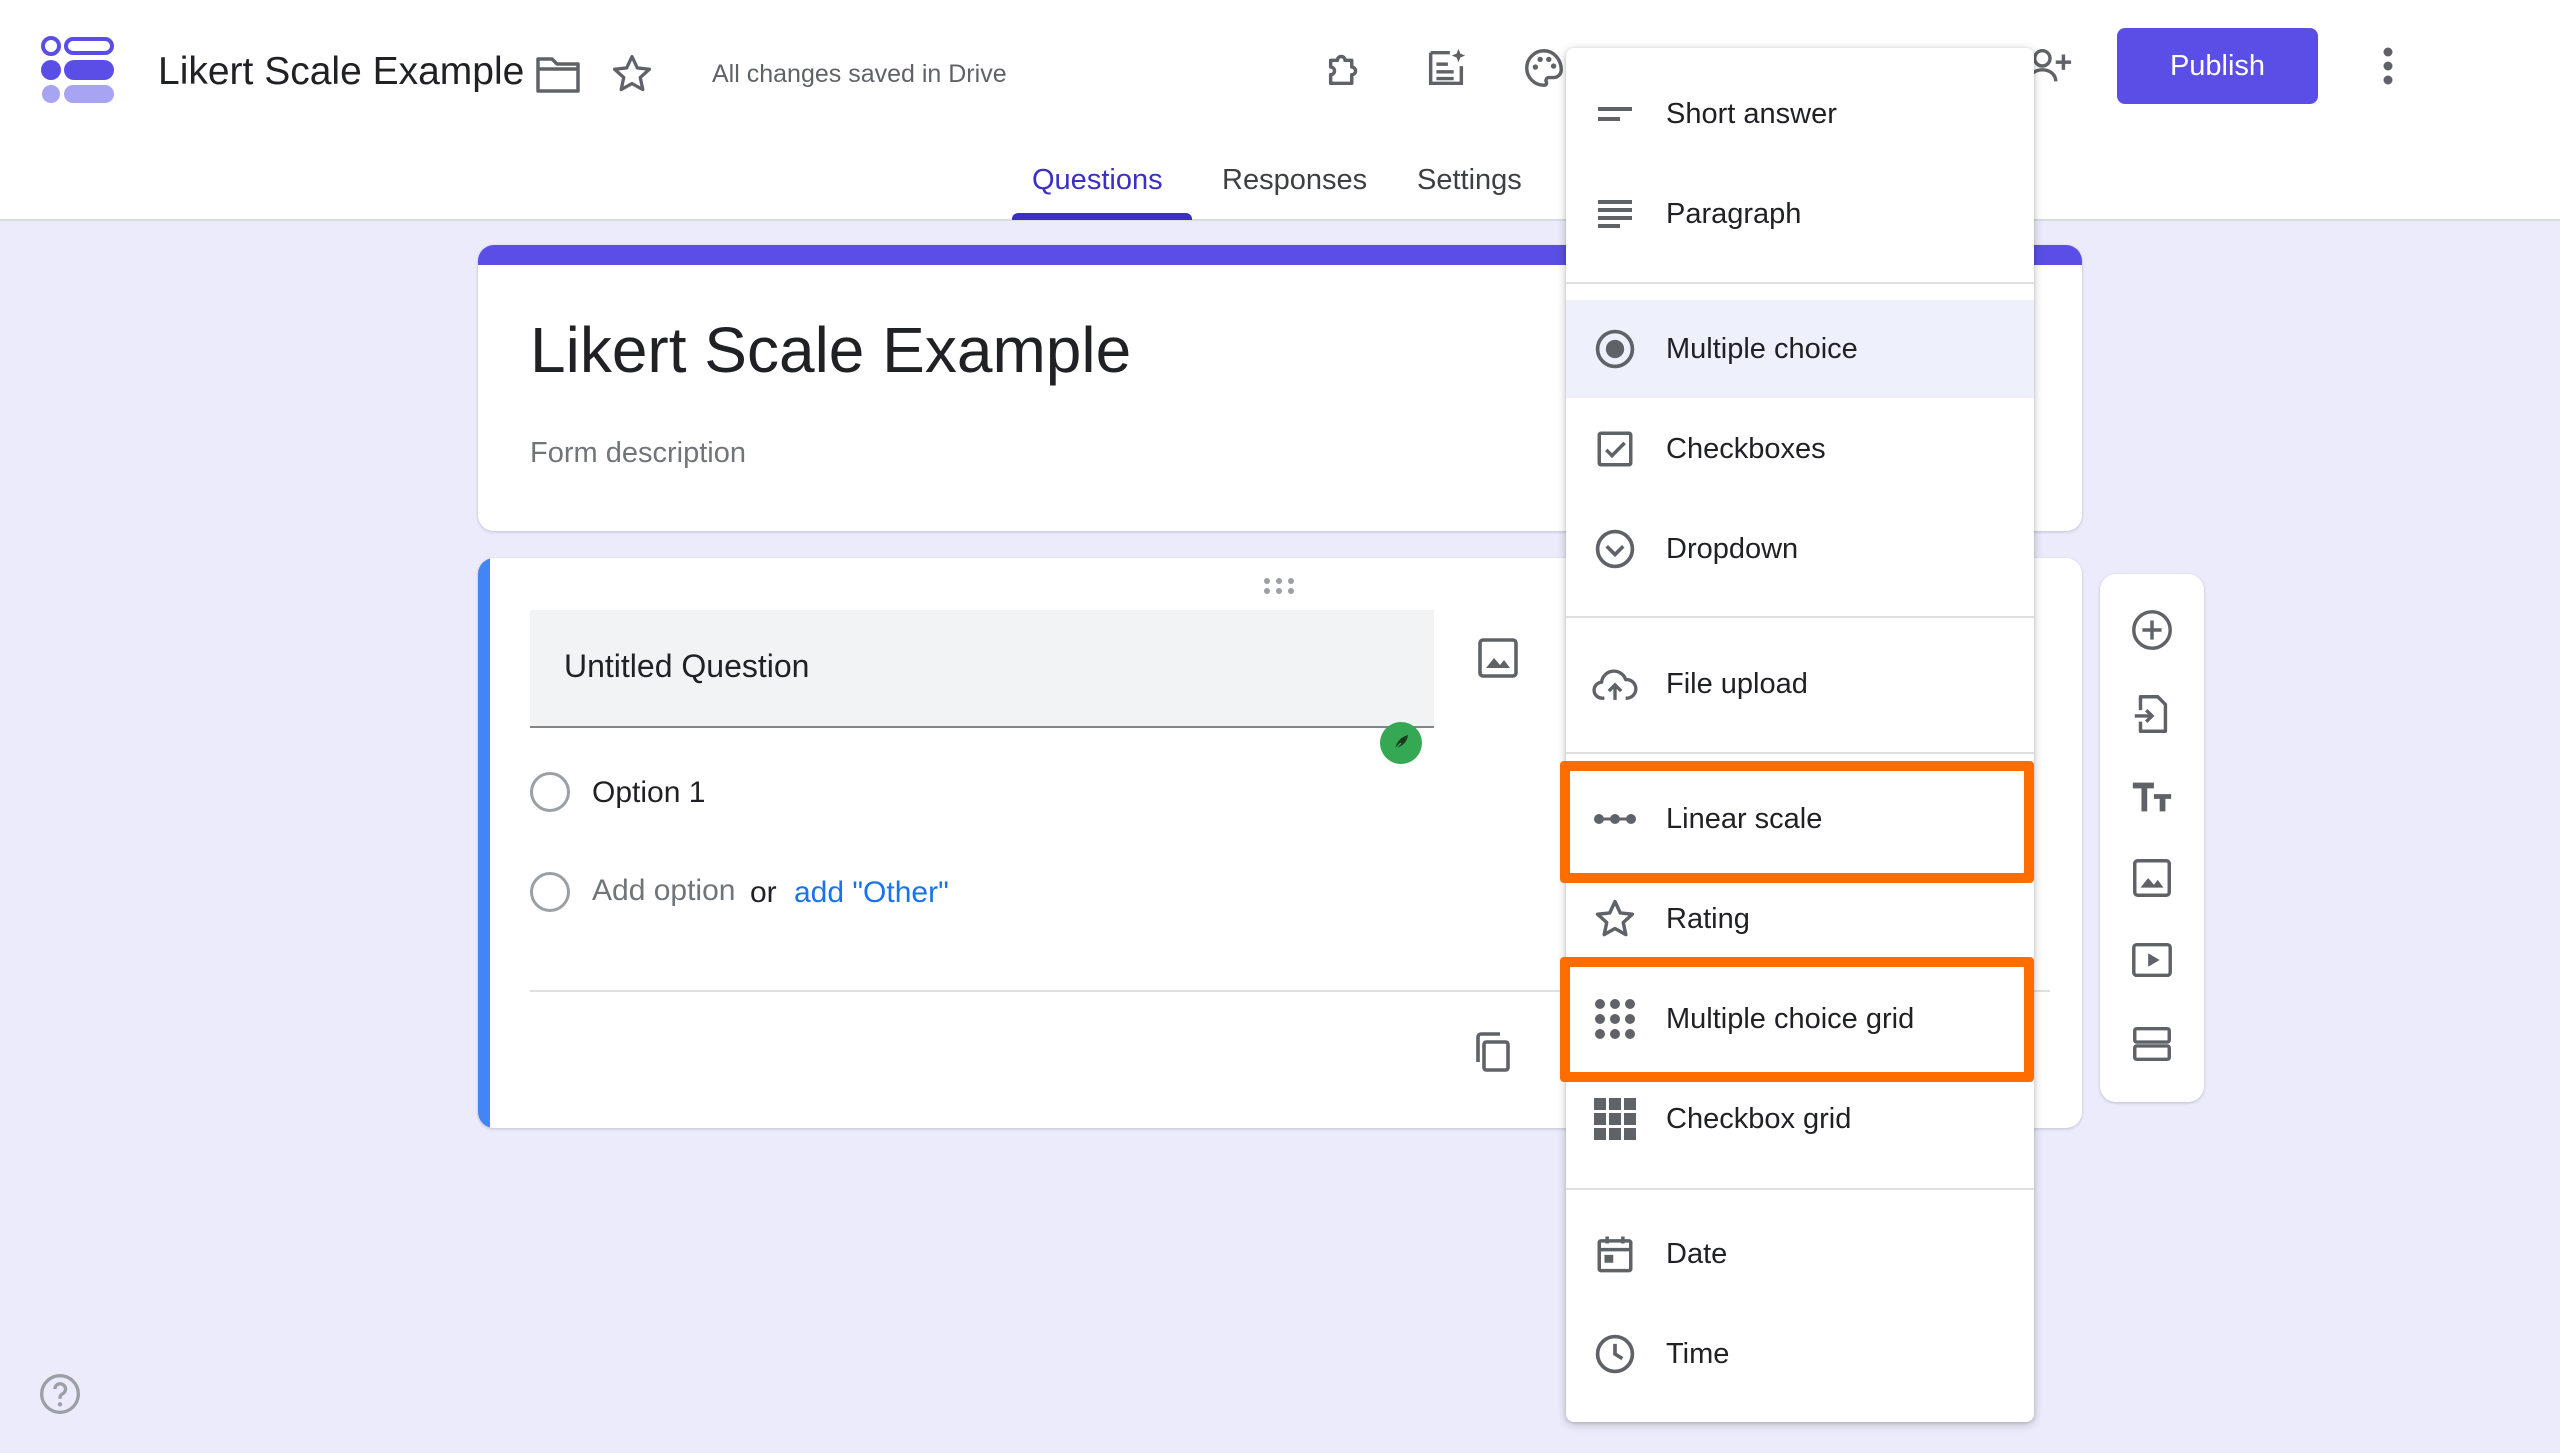  Describe the element at coordinates (484, 843) in the screenshot. I see `question-active-accent` at that location.